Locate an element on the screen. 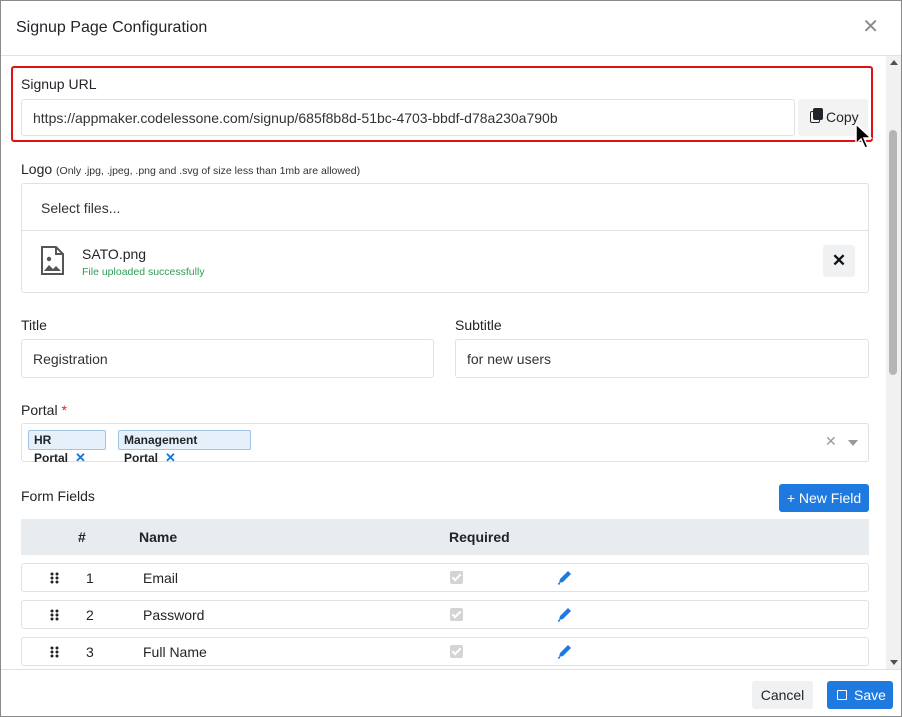 Image resolution: width=902 pixels, height=717 pixels. scrollbar-thumb is located at coordinates (893, 252).